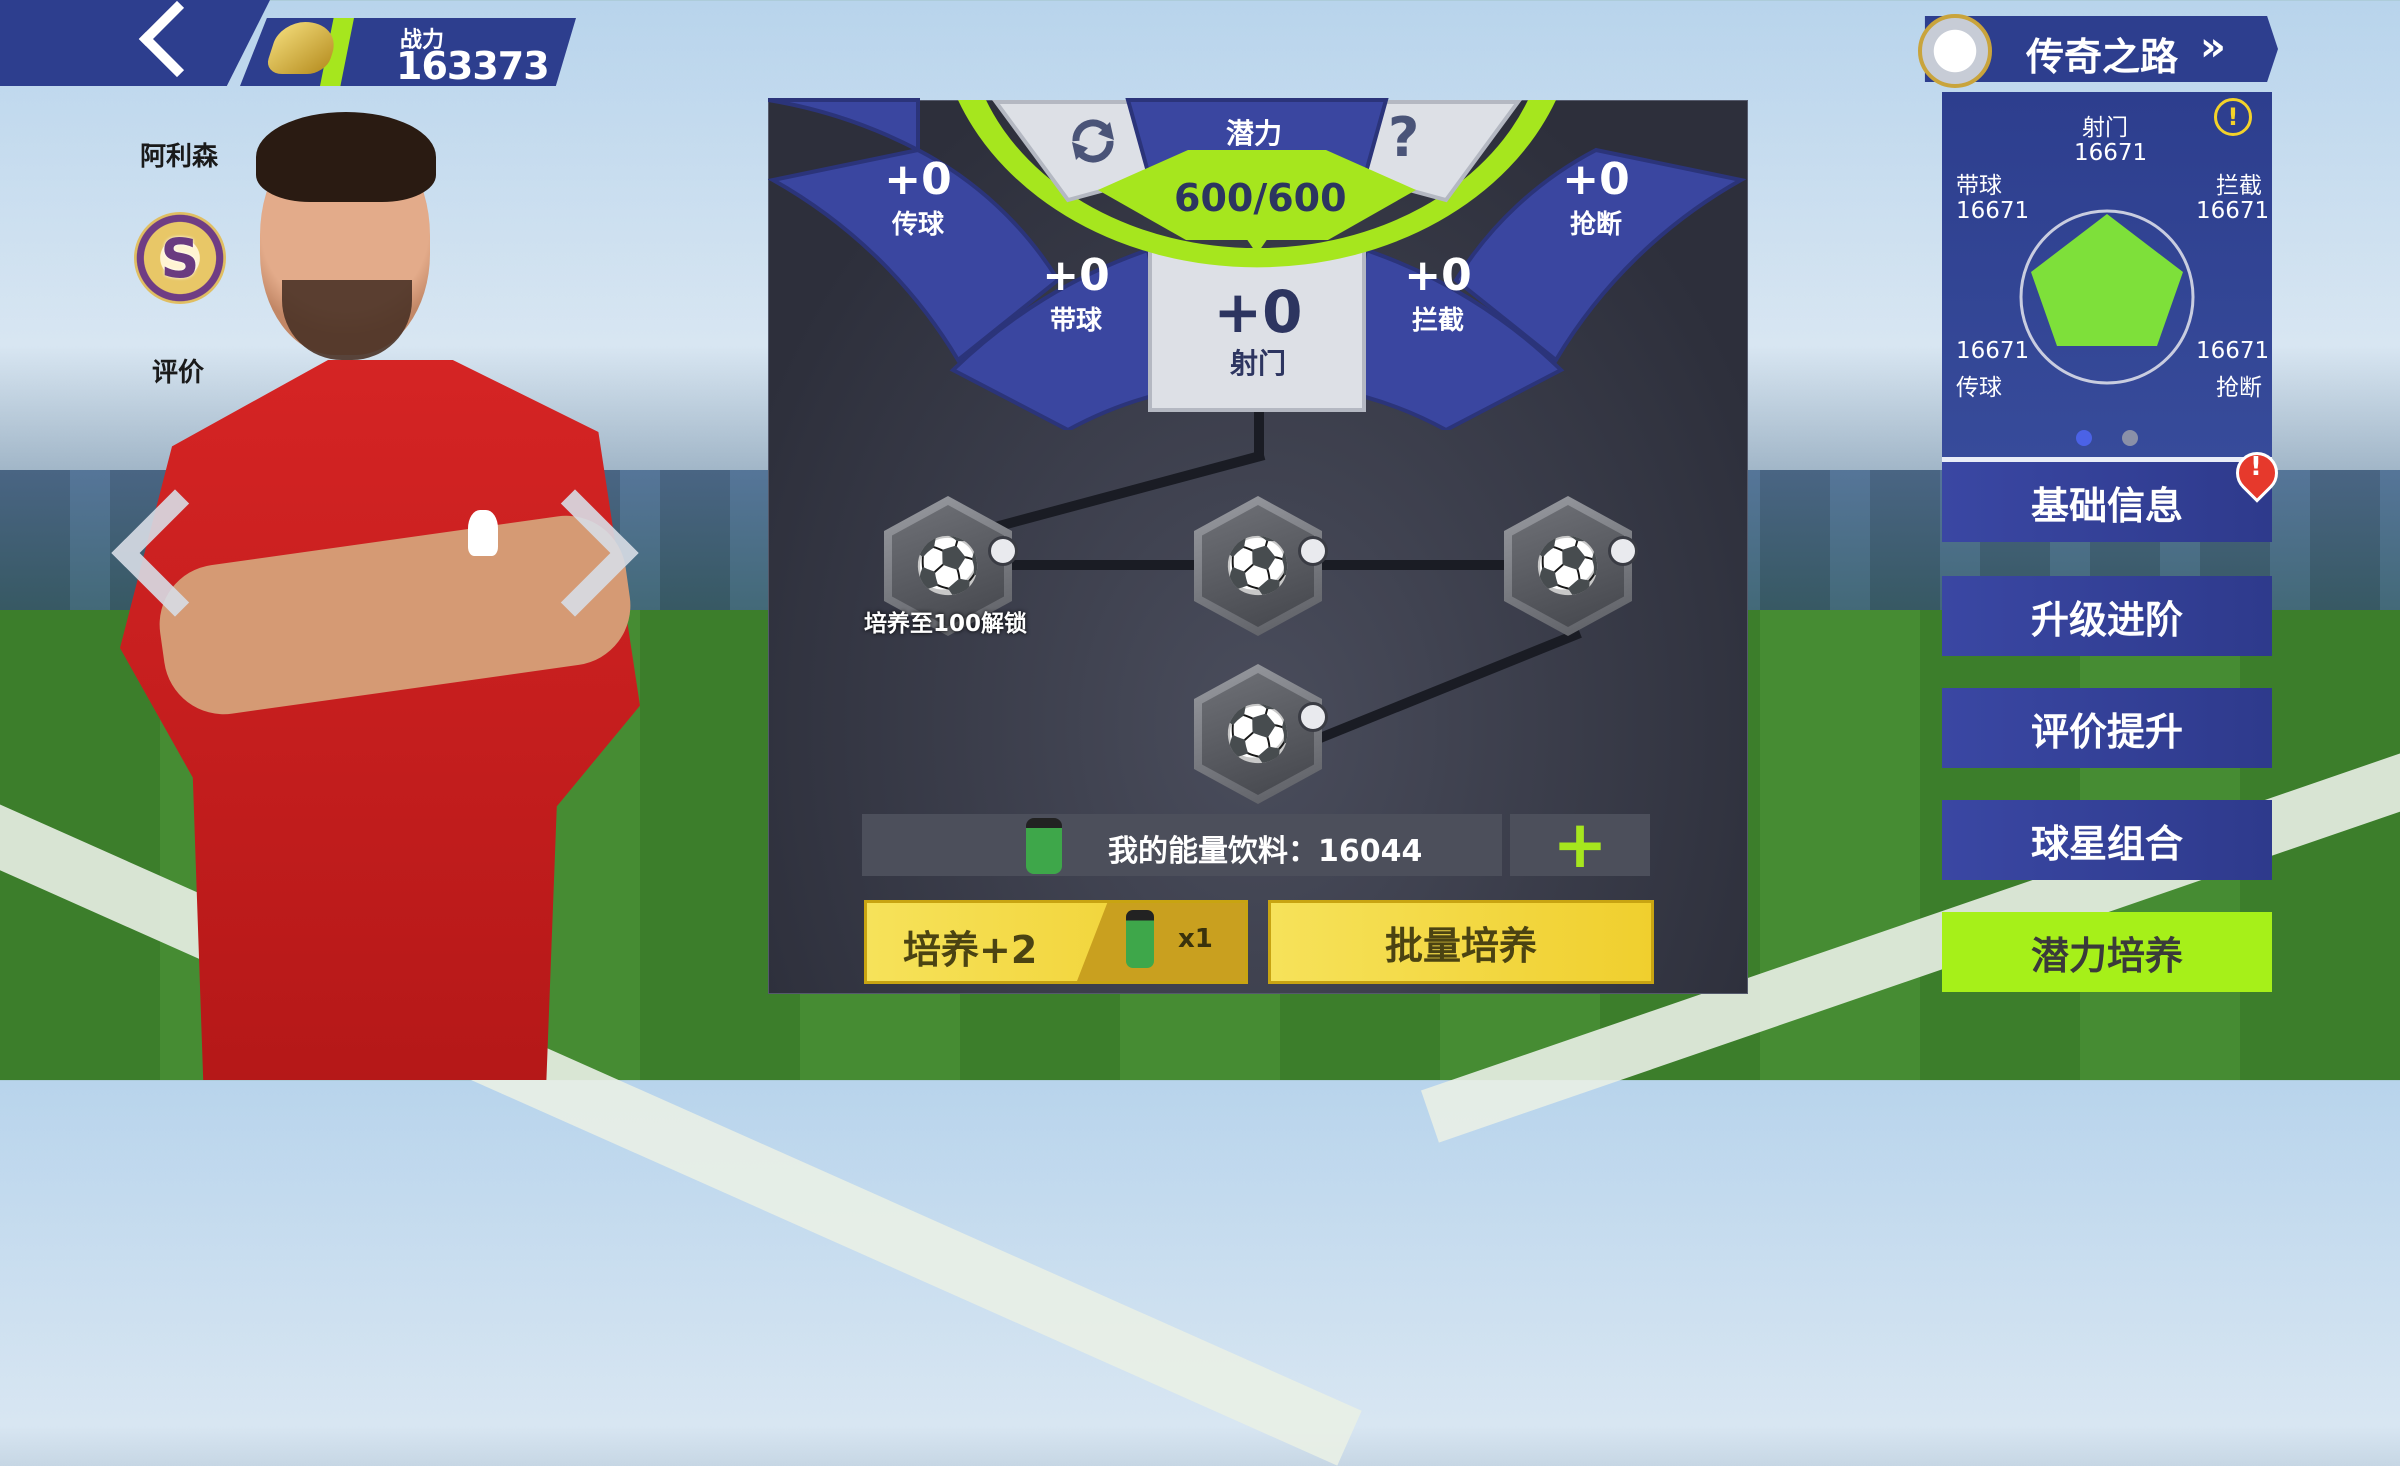 The height and width of the screenshot is (1466, 2400). Describe the element at coordinates (2102, 57) in the screenshot. I see `legend-road-title: 传奇之路` at that location.